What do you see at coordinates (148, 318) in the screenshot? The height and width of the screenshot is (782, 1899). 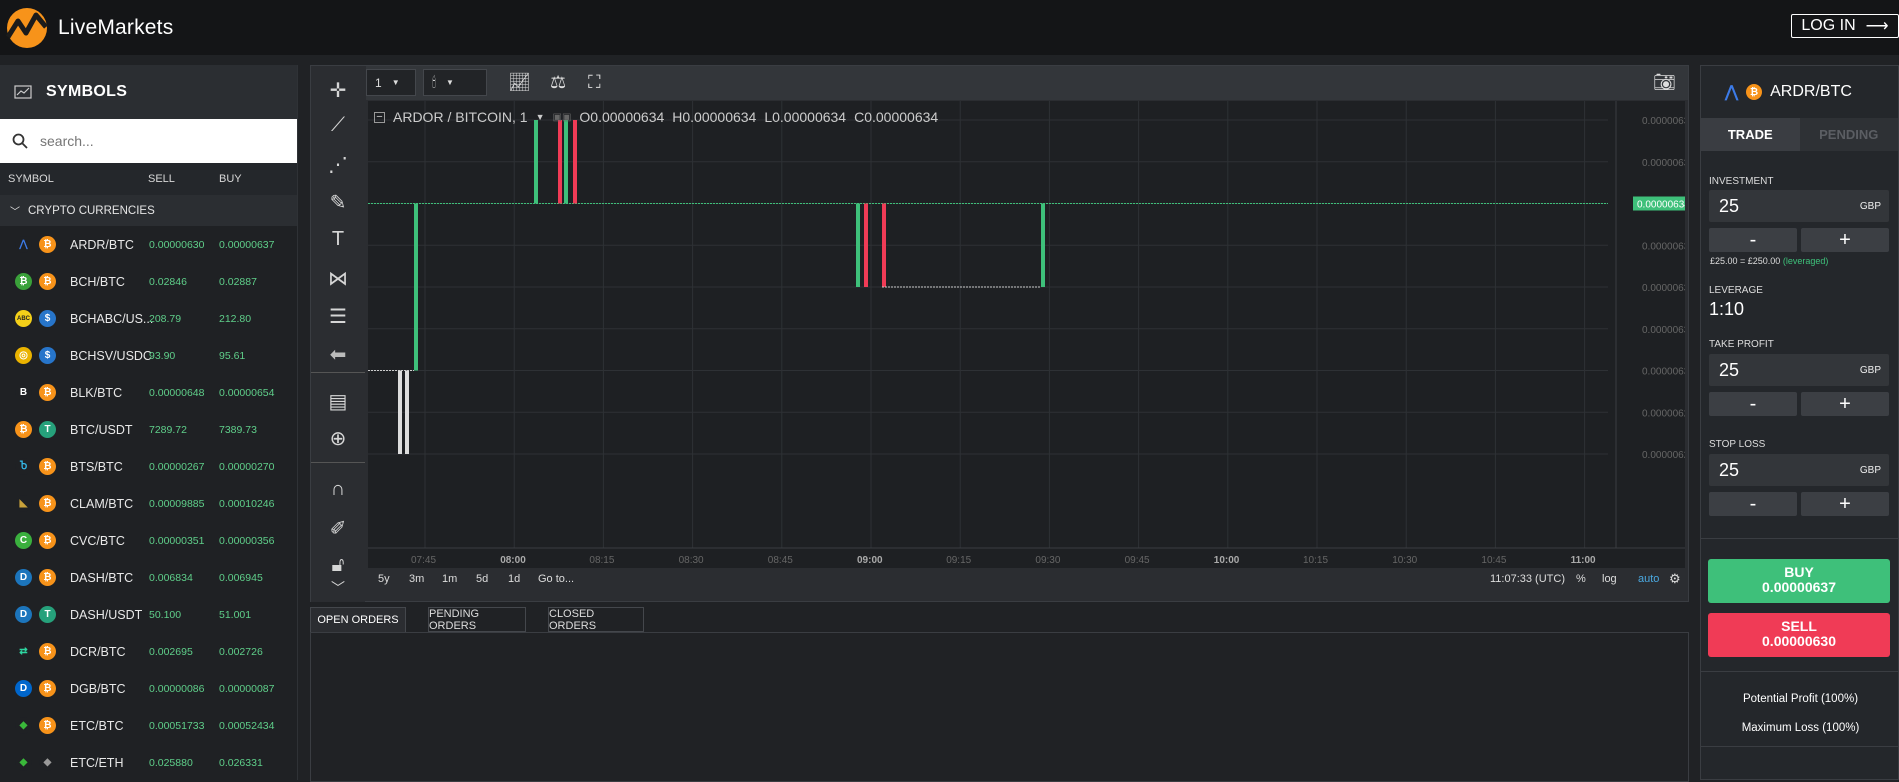 I see `symbol-row: ABC $ BCHABC/US... 208.79 212.80` at bounding box center [148, 318].